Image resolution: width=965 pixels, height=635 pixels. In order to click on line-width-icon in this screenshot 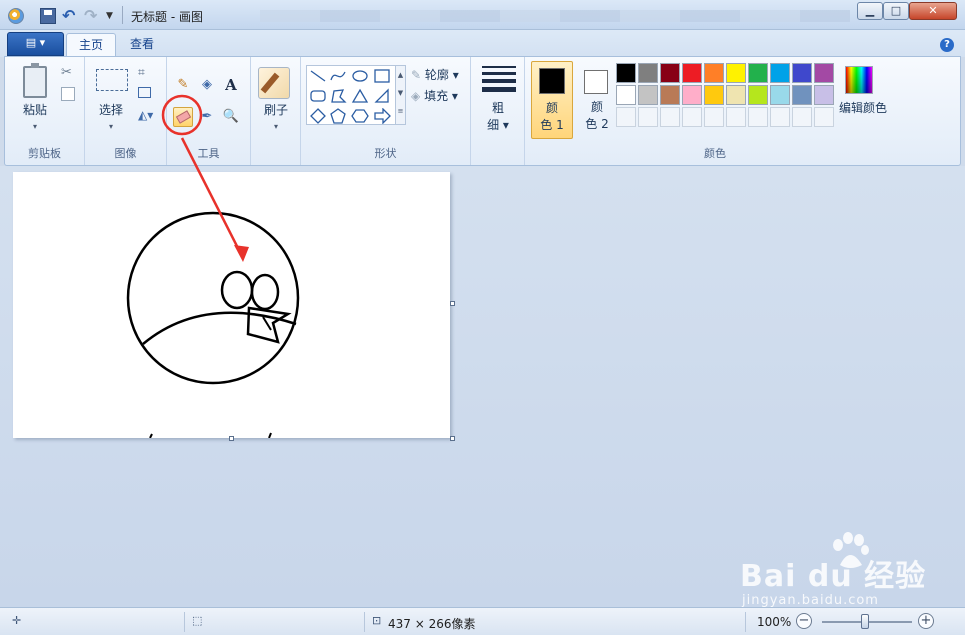, I will do `click(499, 81)`.